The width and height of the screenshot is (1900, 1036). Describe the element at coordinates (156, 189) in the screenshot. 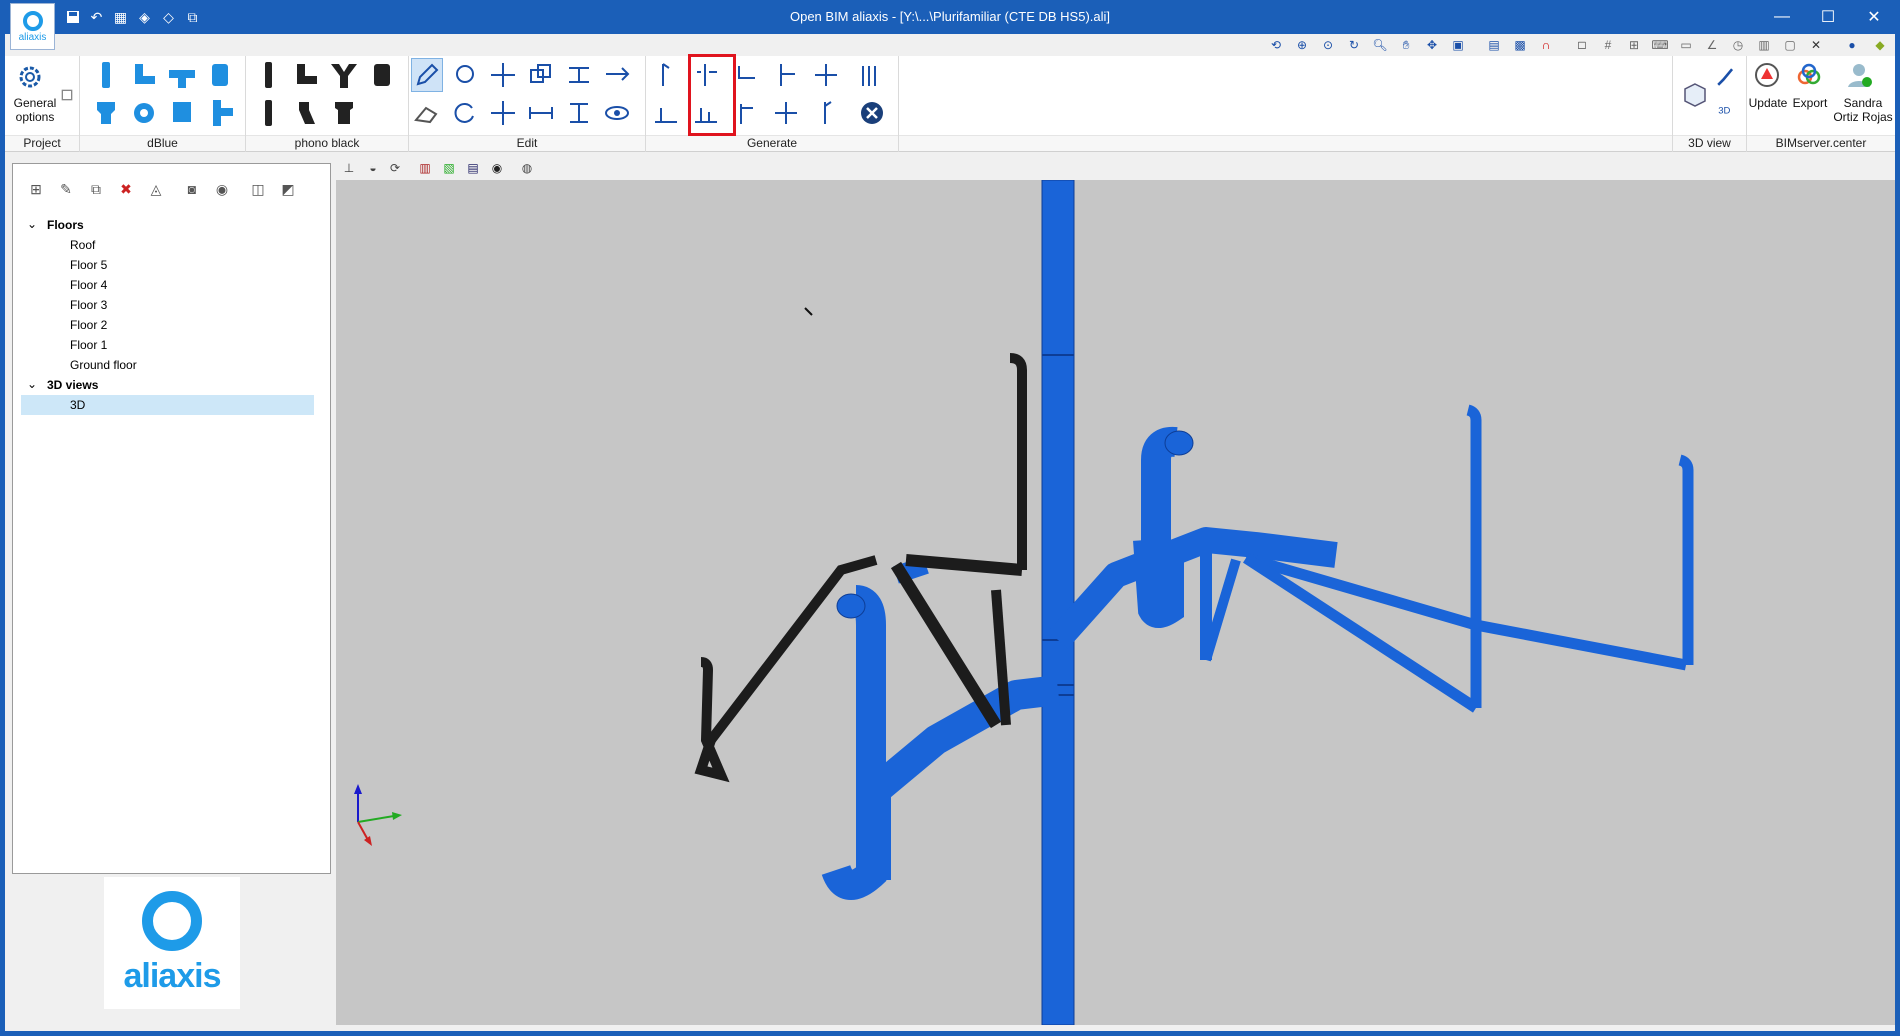

I see `floor-visibility-icon: ◬` at that location.